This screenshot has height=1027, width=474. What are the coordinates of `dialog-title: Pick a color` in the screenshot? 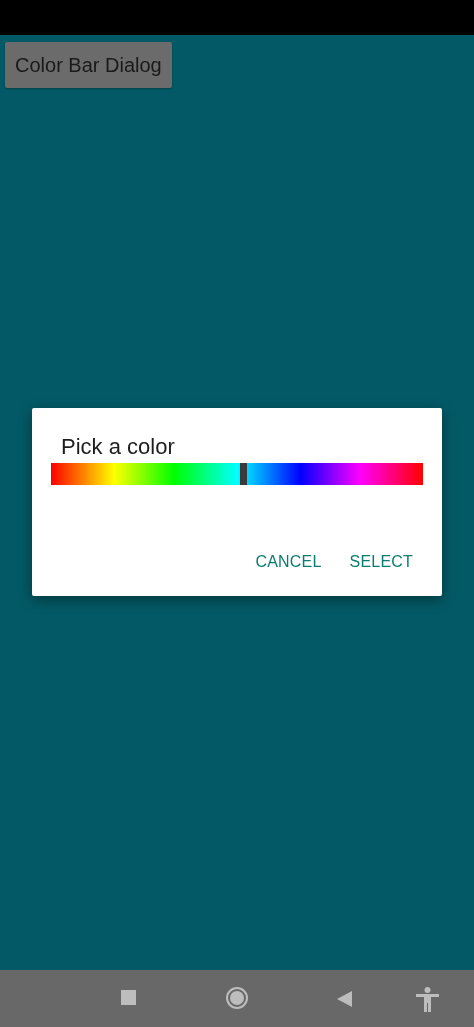 It's located at (118, 447).